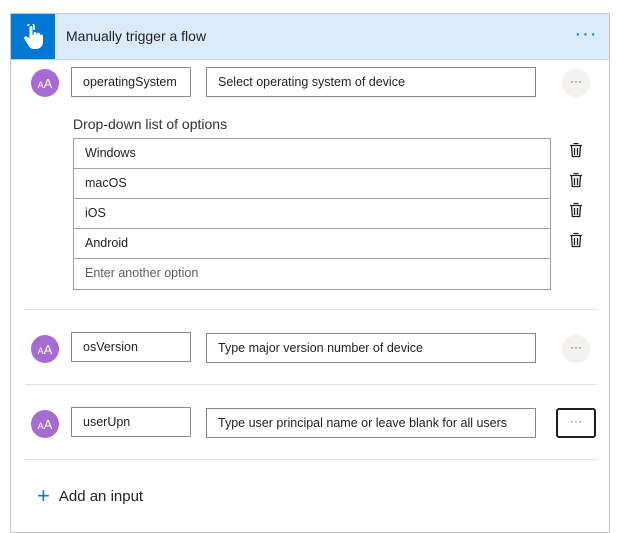 The image size is (620, 533). Describe the element at coordinates (150, 124) in the screenshot. I see `options-label: Drop-down list of options` at that location.